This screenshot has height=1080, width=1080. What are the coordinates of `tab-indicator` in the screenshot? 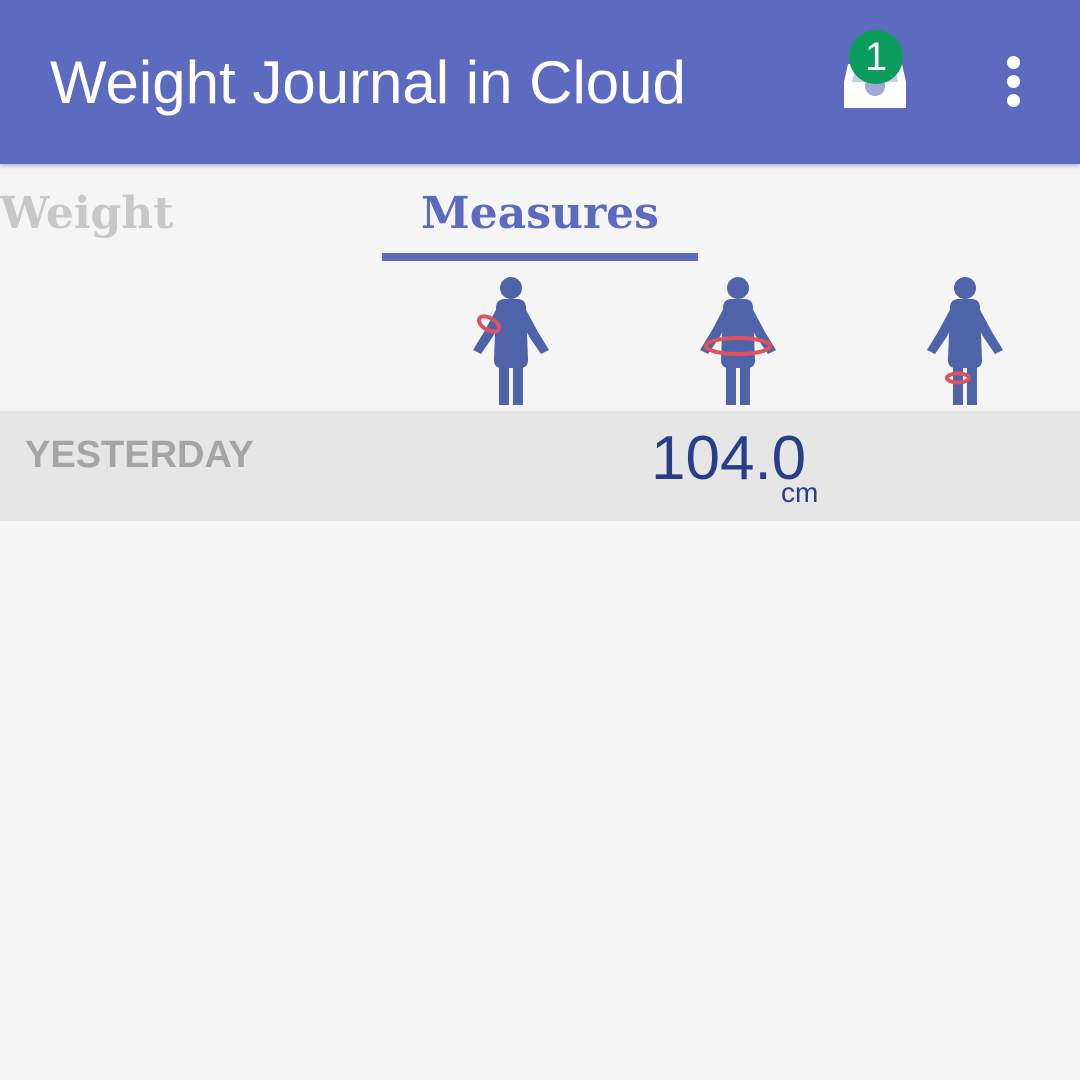 It's located at (540, 257).